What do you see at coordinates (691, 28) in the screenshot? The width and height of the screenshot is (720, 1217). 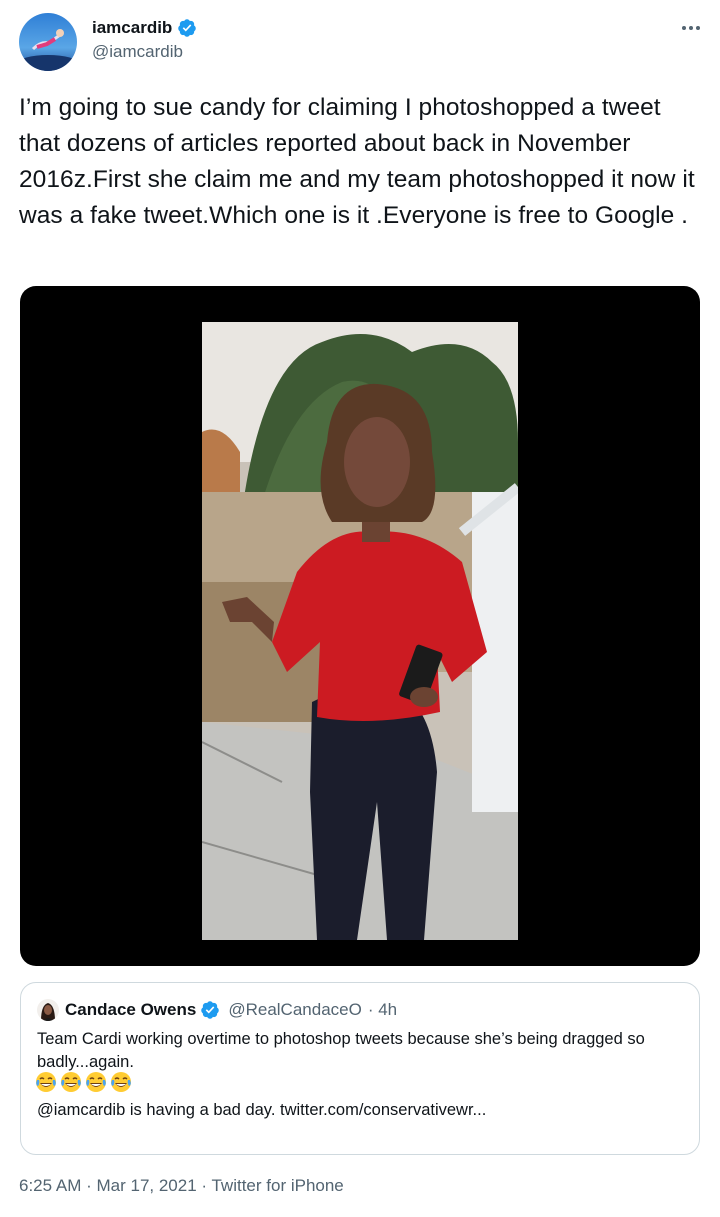 I see `more-options-icon` at bounding box center [691, 28].